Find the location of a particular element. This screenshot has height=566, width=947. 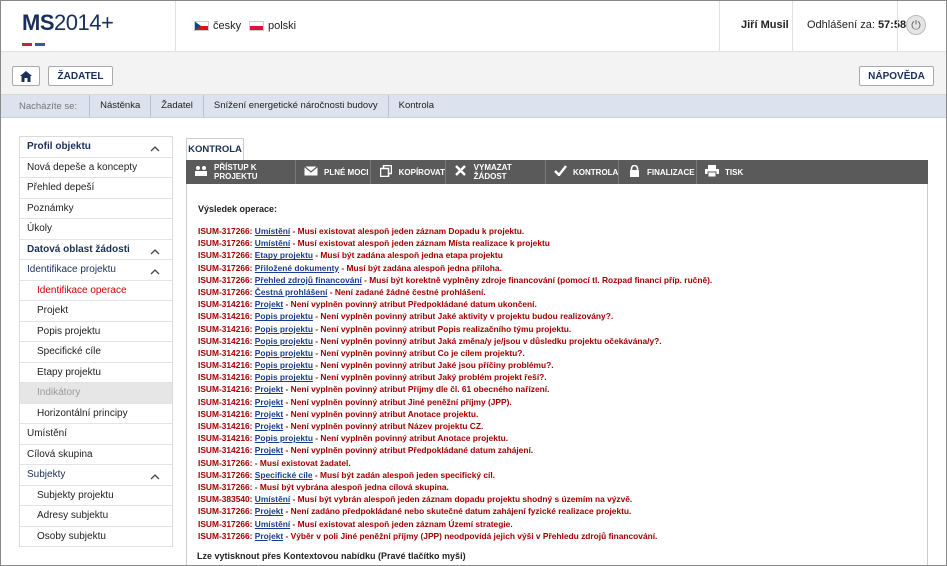

toolbar-button-label: TISK is located at coordinates (734, 172).